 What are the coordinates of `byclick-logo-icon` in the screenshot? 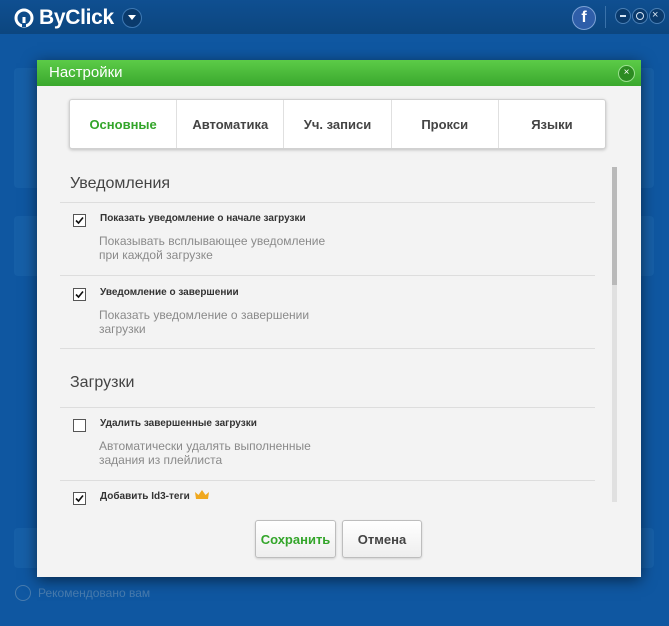 It's located at (24, 18).